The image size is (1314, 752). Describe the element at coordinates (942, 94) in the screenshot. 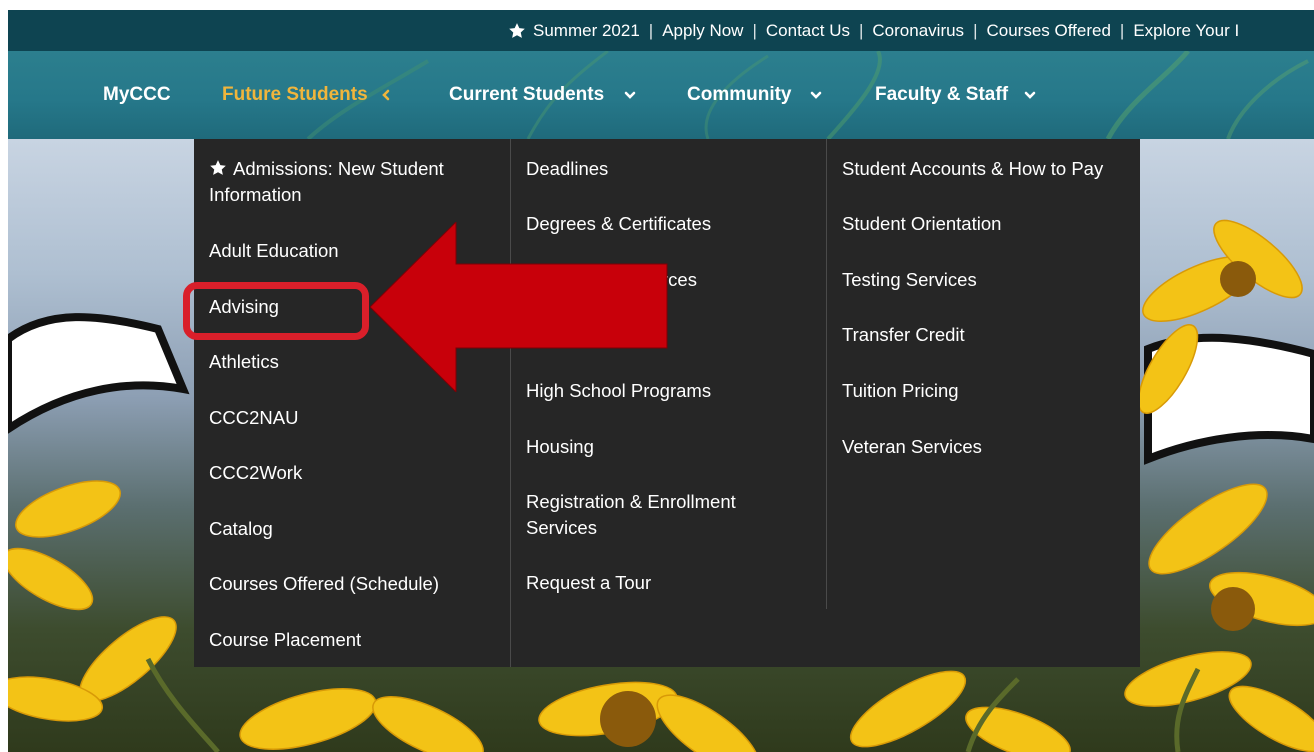

I see `nav-label: Faculty & Staff` at that location.